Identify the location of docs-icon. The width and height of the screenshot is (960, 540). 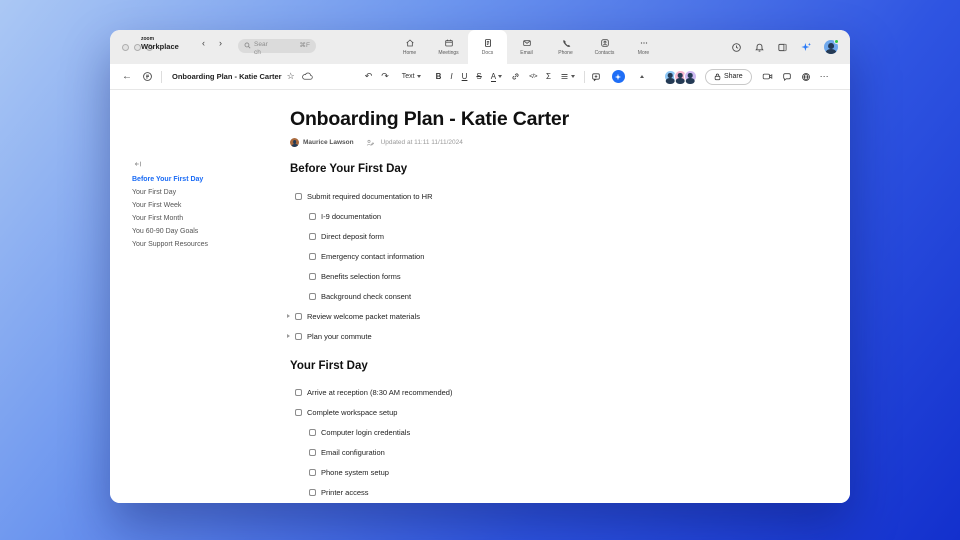
(488, 43).